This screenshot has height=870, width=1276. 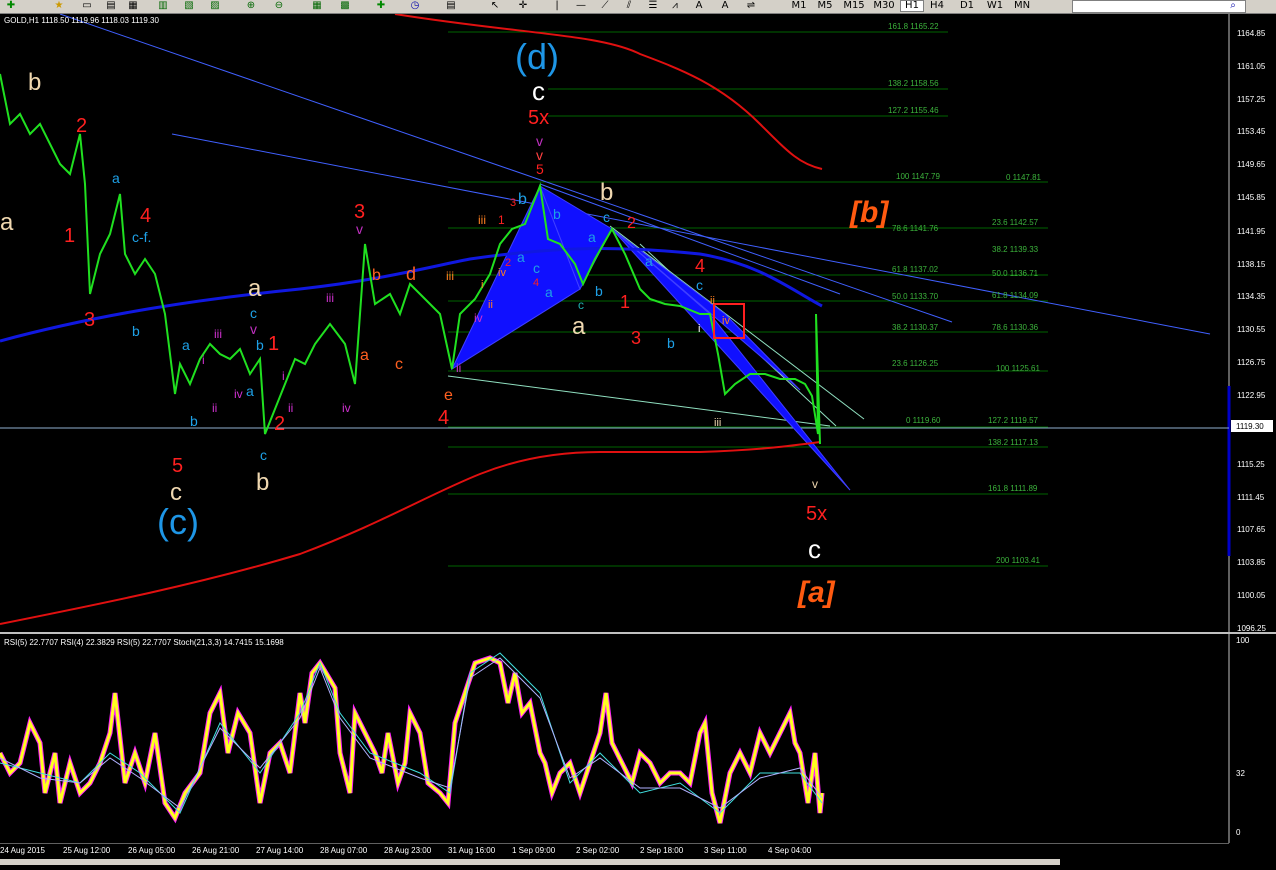 What do you see at coordinates (290, 408) in the screenshot?
I see `wave-ii-2: ii` at bounding box center [290, 408].